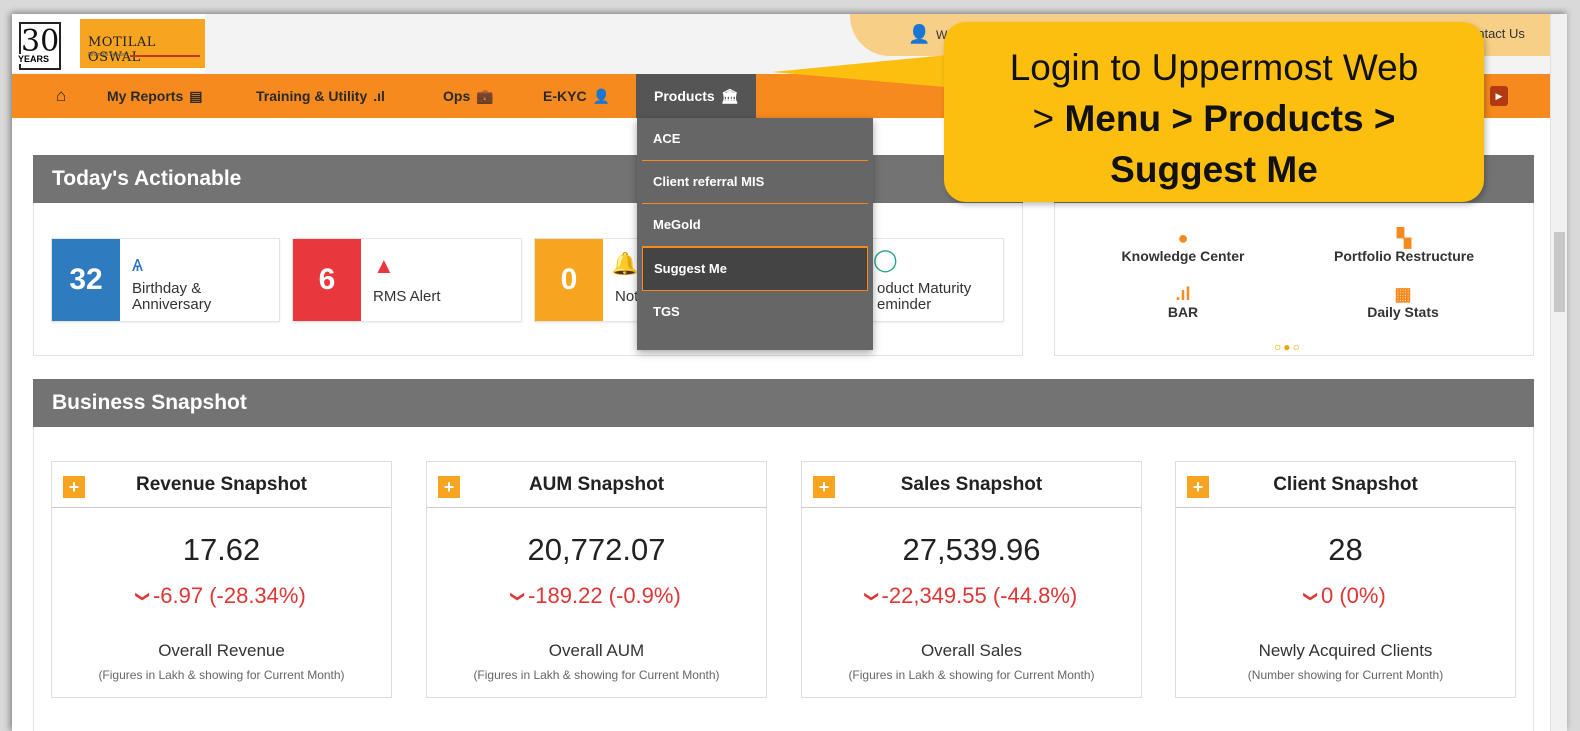 The height and width of the screenshot is (731, 1580). What do you see at coordinates (528, 179) in the screenshot?
I see `actionable-header: Today's Actionable` at bounding box center [528, 179].